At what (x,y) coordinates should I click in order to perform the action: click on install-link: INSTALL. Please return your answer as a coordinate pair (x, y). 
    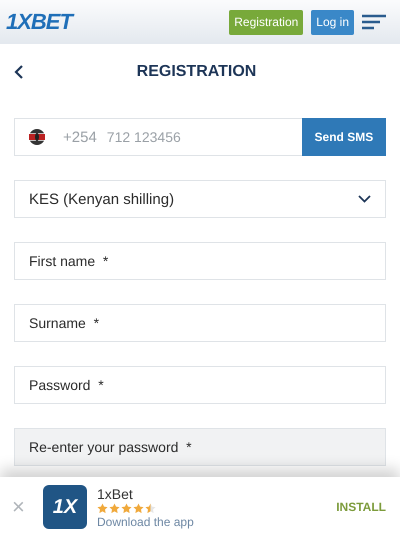
    Looking at the image, I should click on (361, 507).